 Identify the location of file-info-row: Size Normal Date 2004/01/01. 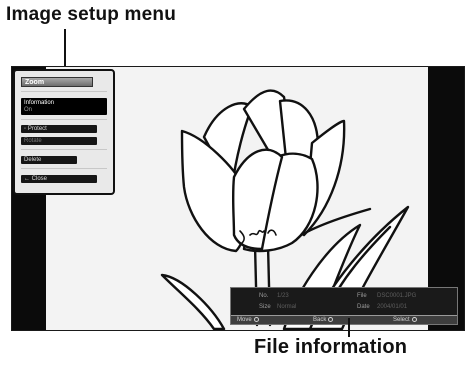
(344, 307).